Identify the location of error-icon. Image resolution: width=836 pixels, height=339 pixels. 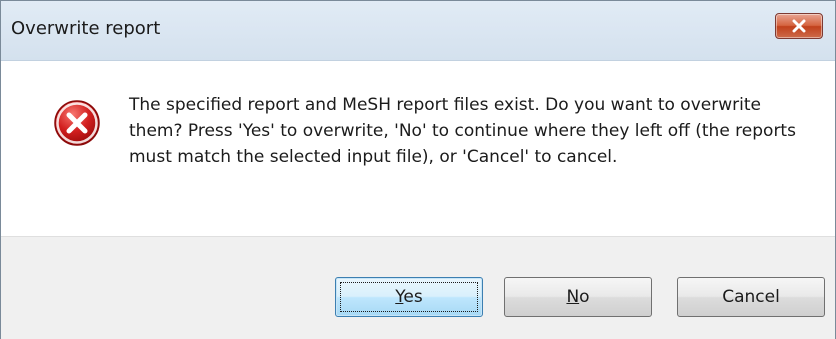
(77, 123).